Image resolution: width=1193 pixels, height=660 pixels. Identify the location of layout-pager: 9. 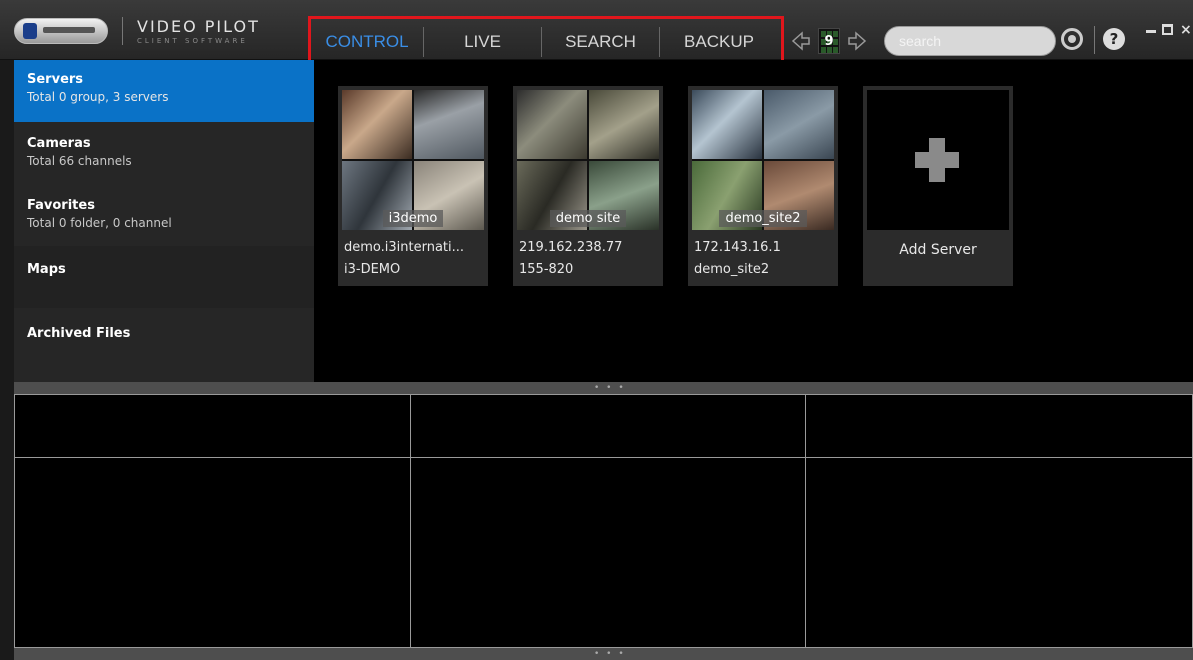
(829, 41).